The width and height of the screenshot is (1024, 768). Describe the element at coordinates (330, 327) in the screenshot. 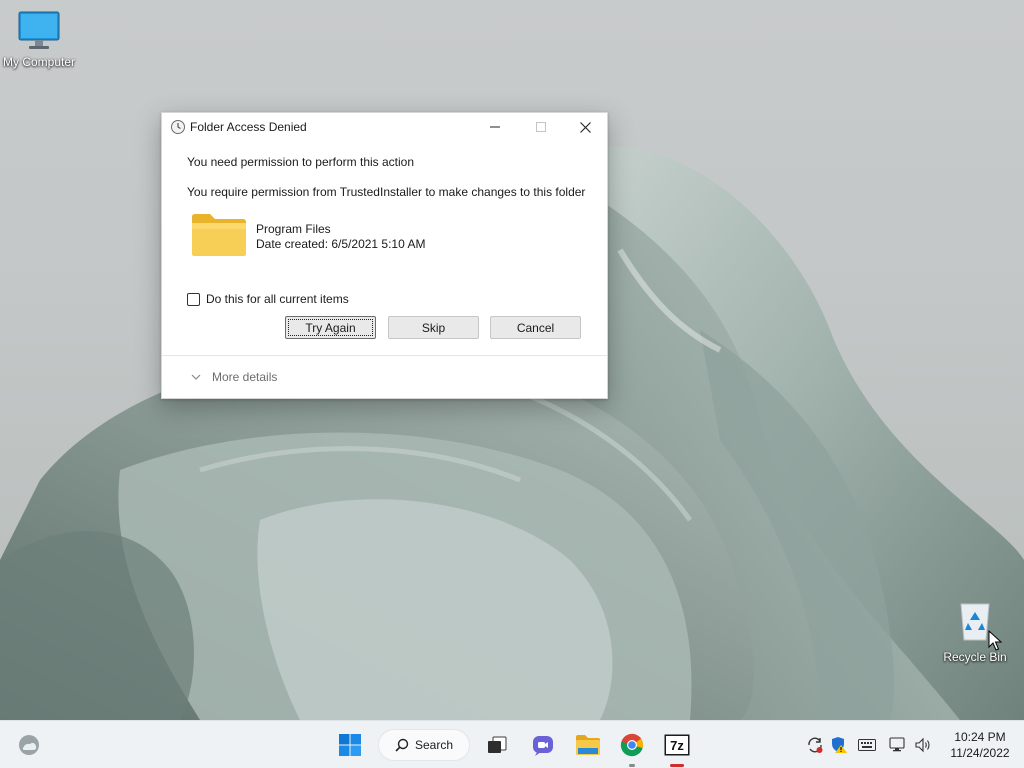

I see `try-again-button: Try Again` at that location.